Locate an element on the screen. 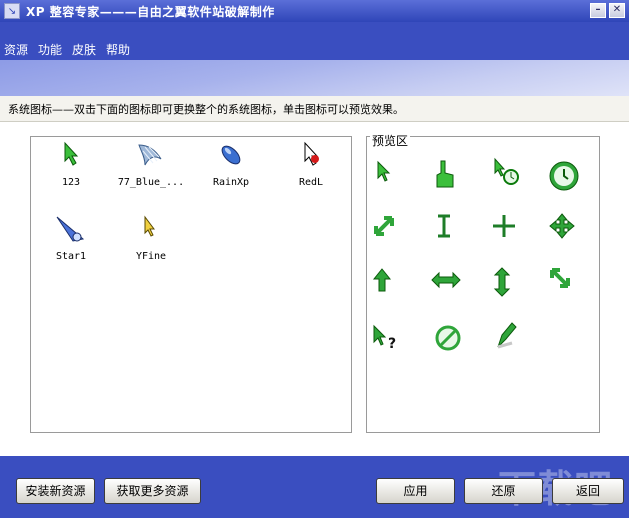 The image size is (629, 518). minimize-button: – is located at coordinates (598, 10).